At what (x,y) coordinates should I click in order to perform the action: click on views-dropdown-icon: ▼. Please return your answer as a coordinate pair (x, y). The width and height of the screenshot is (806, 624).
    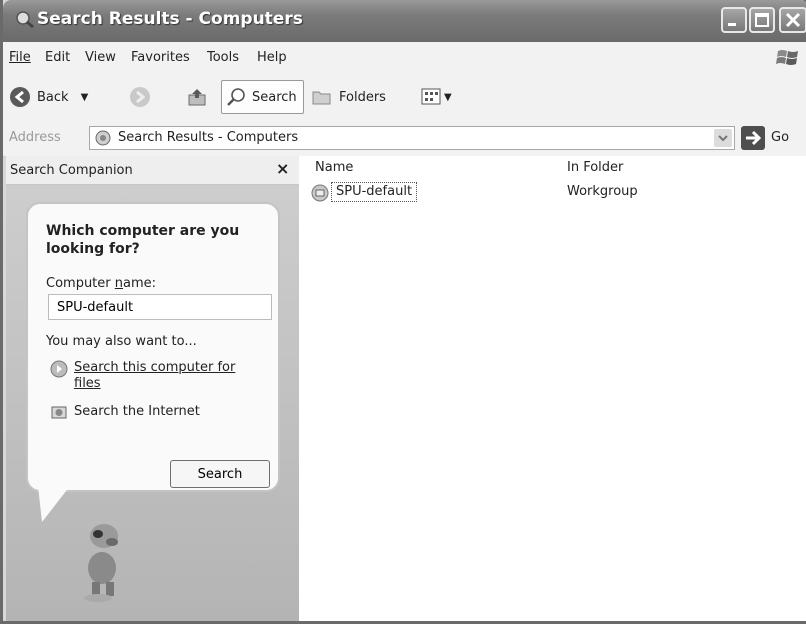
    Looking at the image, I should click on (448, 97).